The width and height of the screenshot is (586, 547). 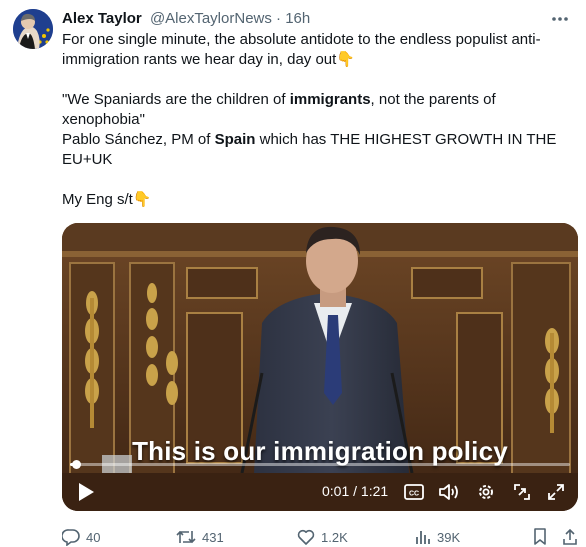 I want to click on dock-icon, so click(x=522, y=492).